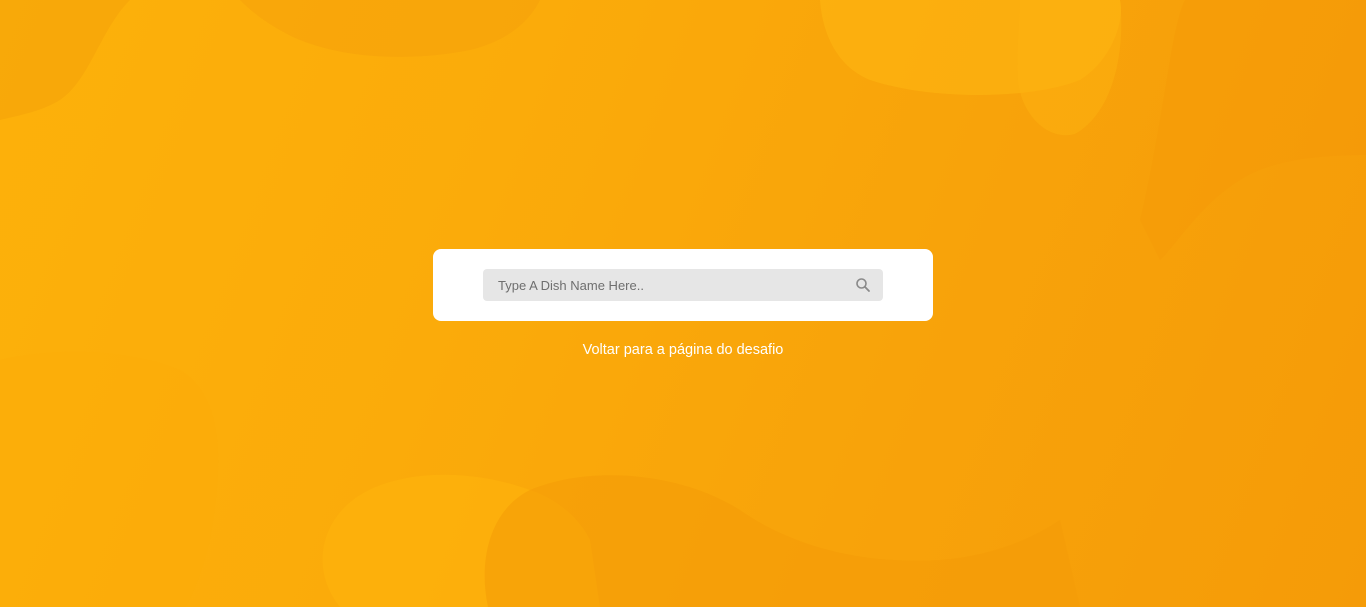 The height and width of the screenshot is (607, 1366). Describe the element at coordinates (658, 285) in the screenshot. I see `search-input` at that location.